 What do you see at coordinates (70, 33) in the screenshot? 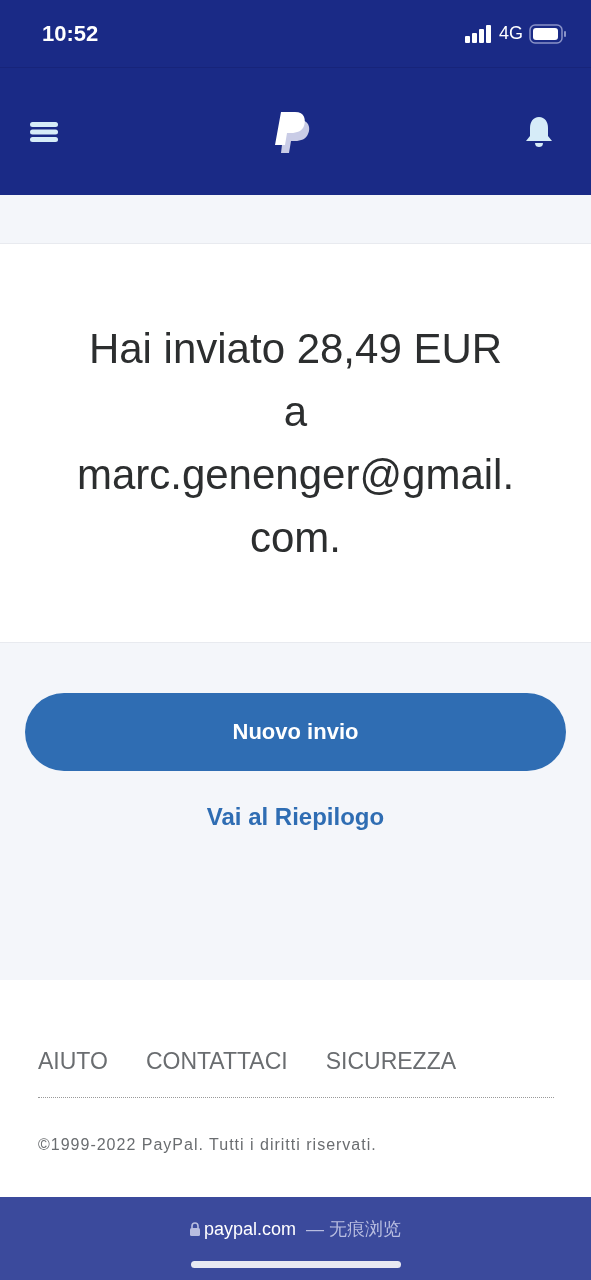
I see `status-time: 10:52` at bounding box center [70, 33].